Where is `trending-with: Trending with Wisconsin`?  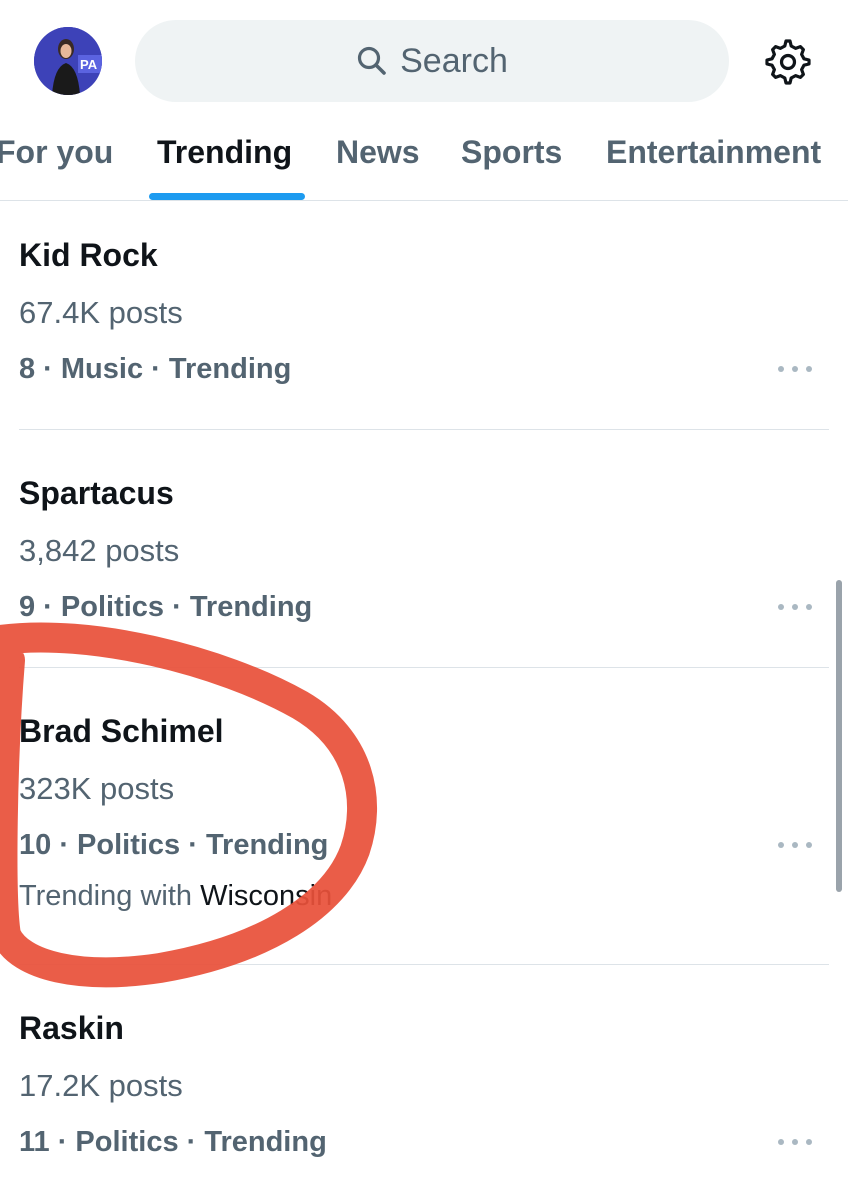 trending-with: Trending with Wisconsin is located at coordinates (175, 896).